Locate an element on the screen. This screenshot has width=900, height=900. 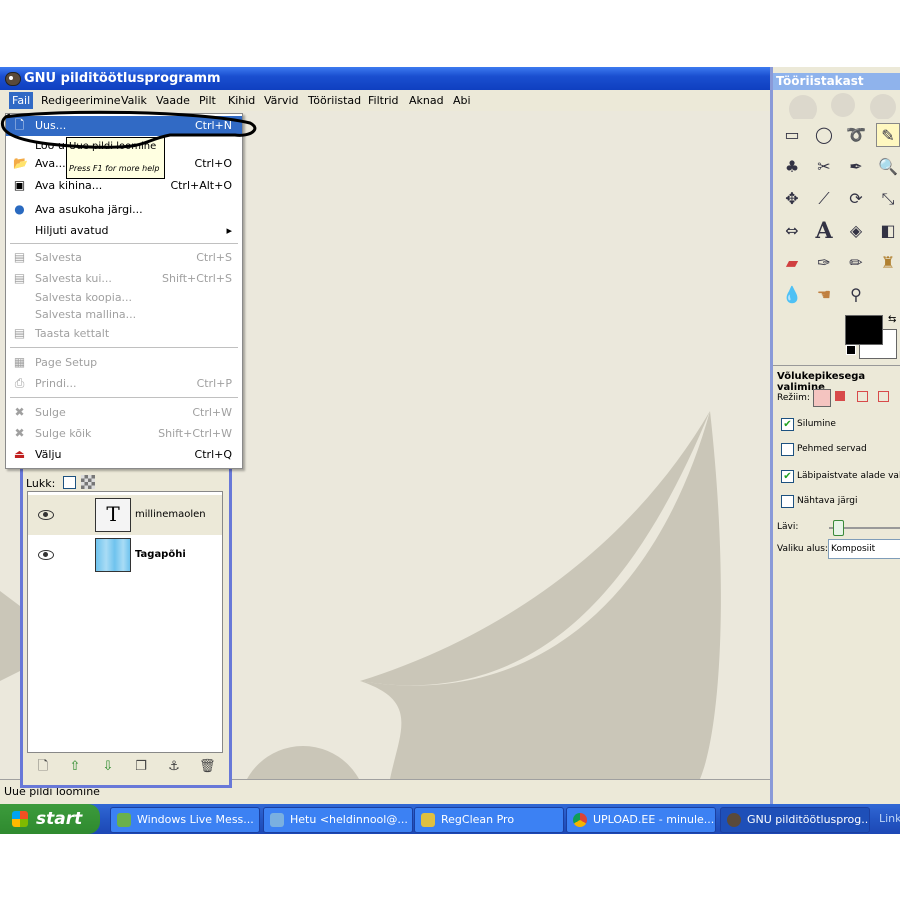
close-icon: ✖ is located at coordinates (19, 412).